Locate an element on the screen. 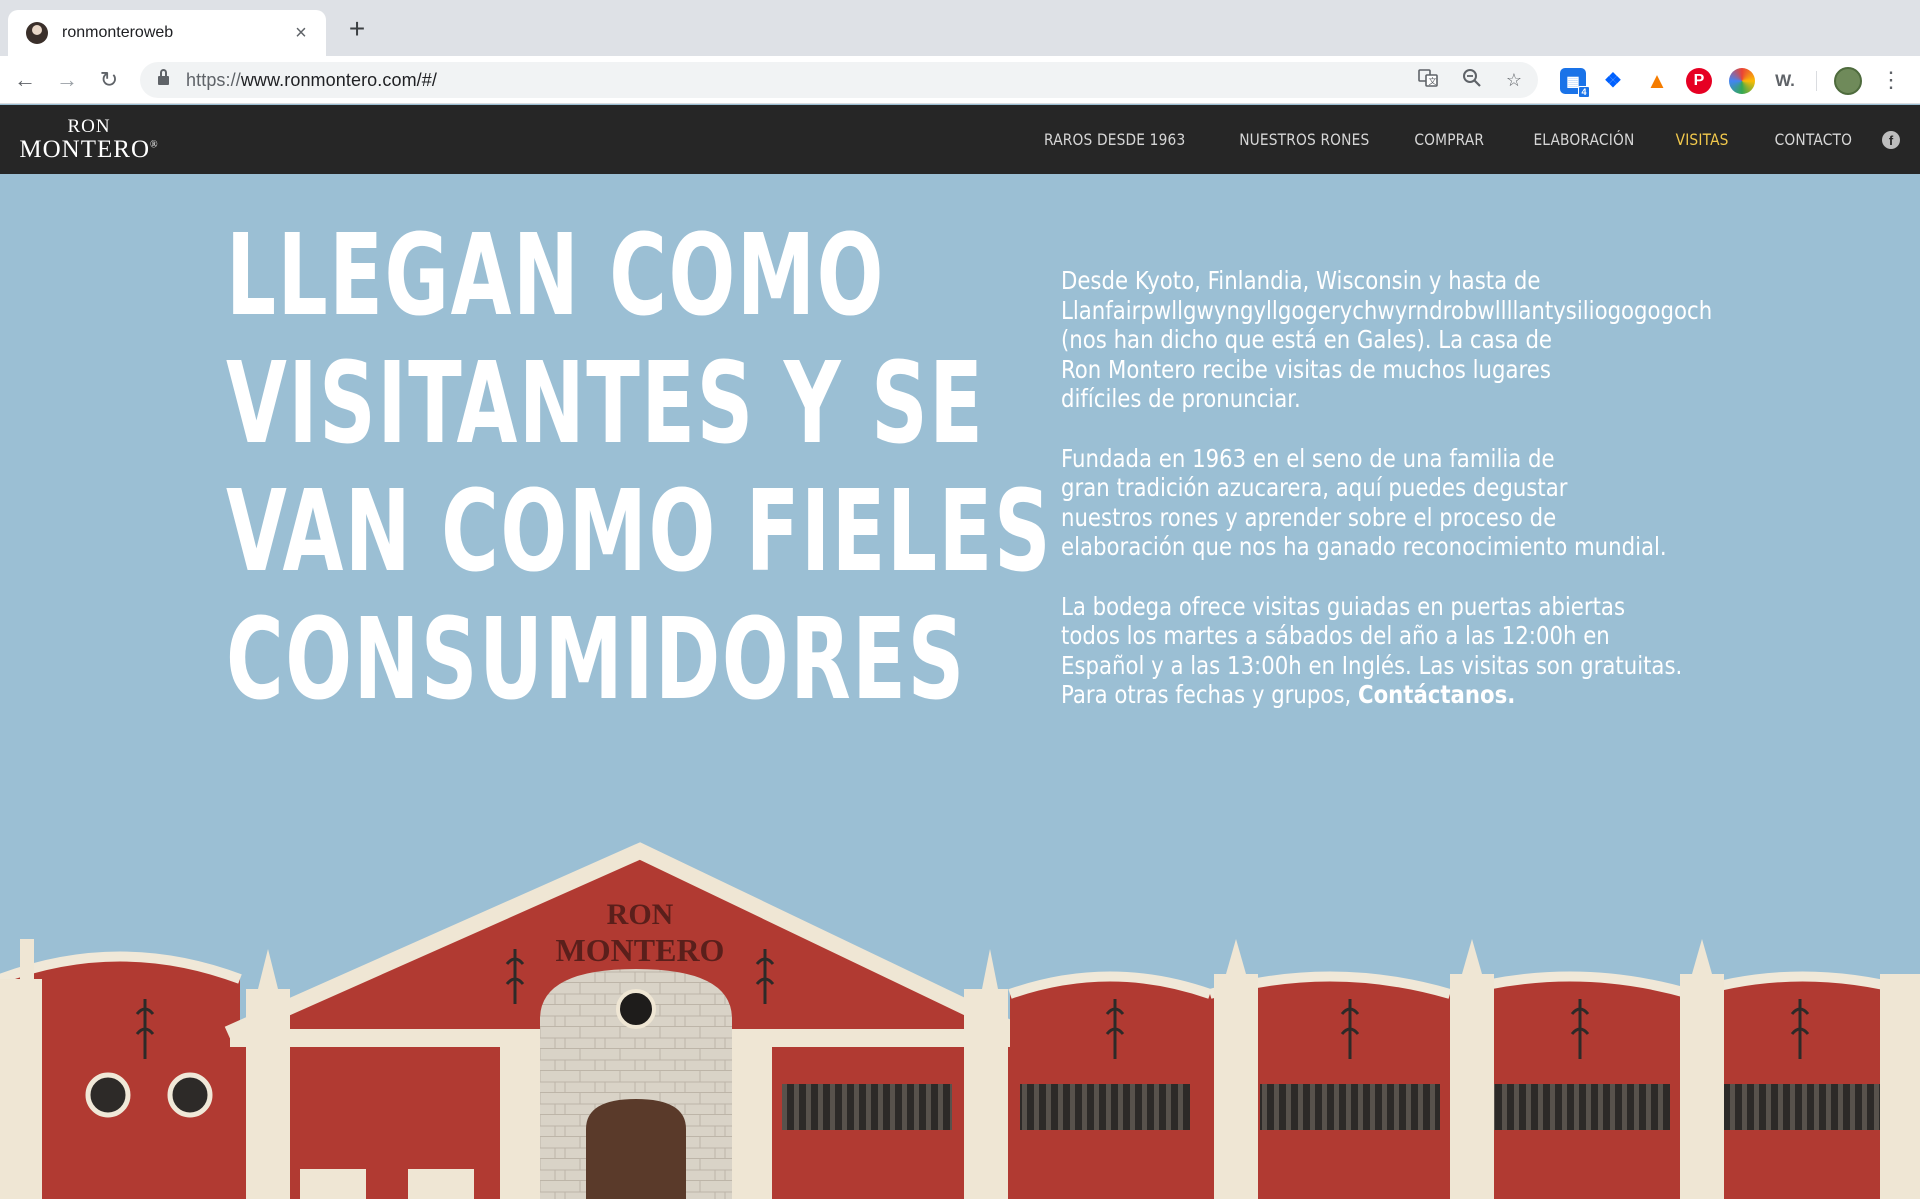 This screenshot has width=1920, height=1199. dropbox-icon: ❖ is located at coordinates (1613, 81).